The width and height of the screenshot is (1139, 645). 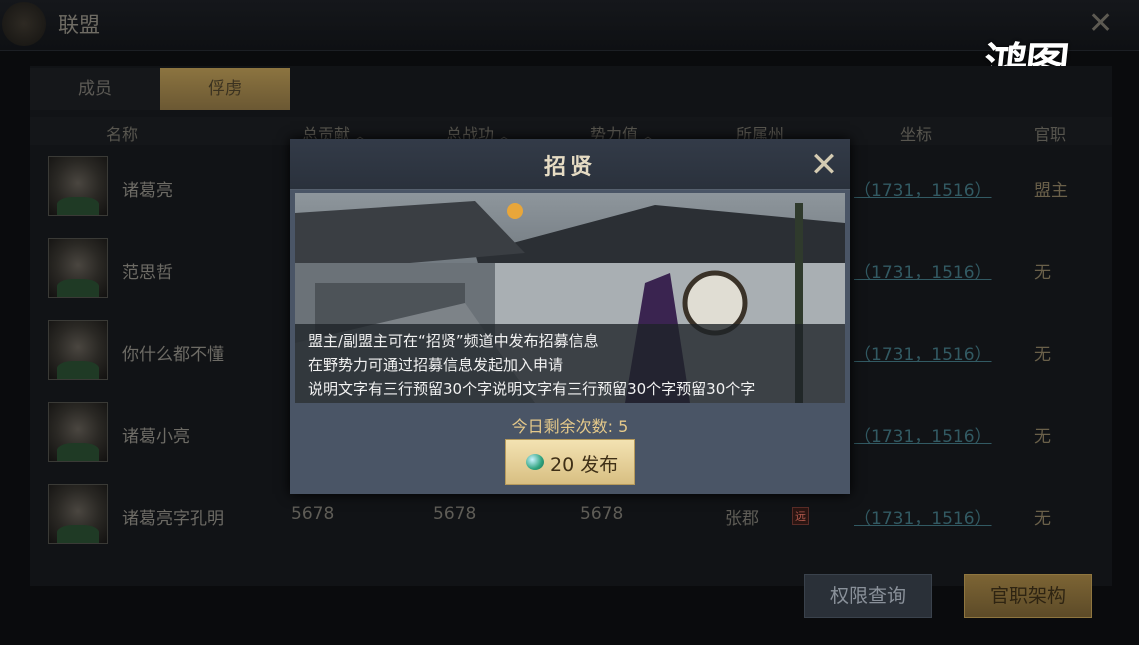 What do you see at coordinates (824, 165) in the screenshot?
I see `shuriken-close-icon: ✕` at bounding box center [824, 165].